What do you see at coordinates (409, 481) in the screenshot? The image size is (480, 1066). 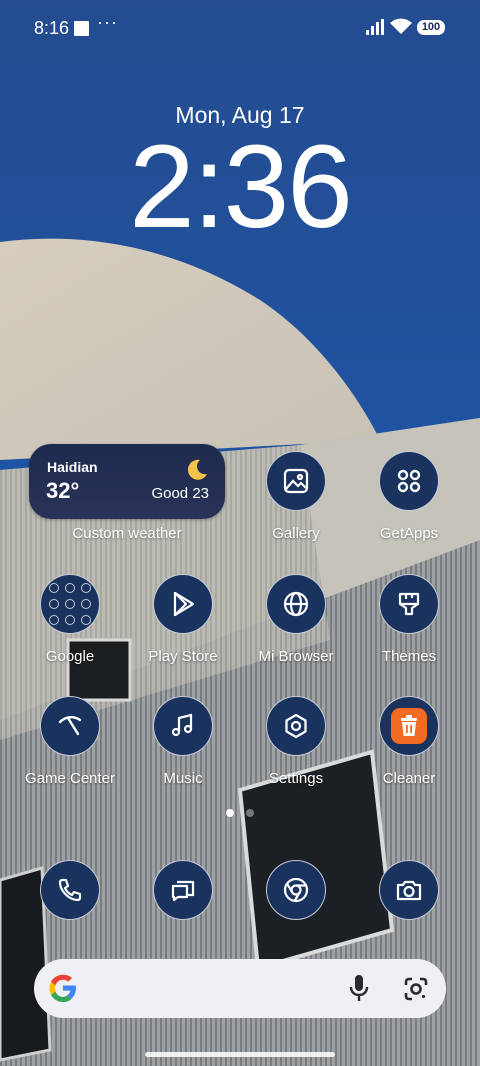 I see `getapps-icon` at bounding box center [409, 481].